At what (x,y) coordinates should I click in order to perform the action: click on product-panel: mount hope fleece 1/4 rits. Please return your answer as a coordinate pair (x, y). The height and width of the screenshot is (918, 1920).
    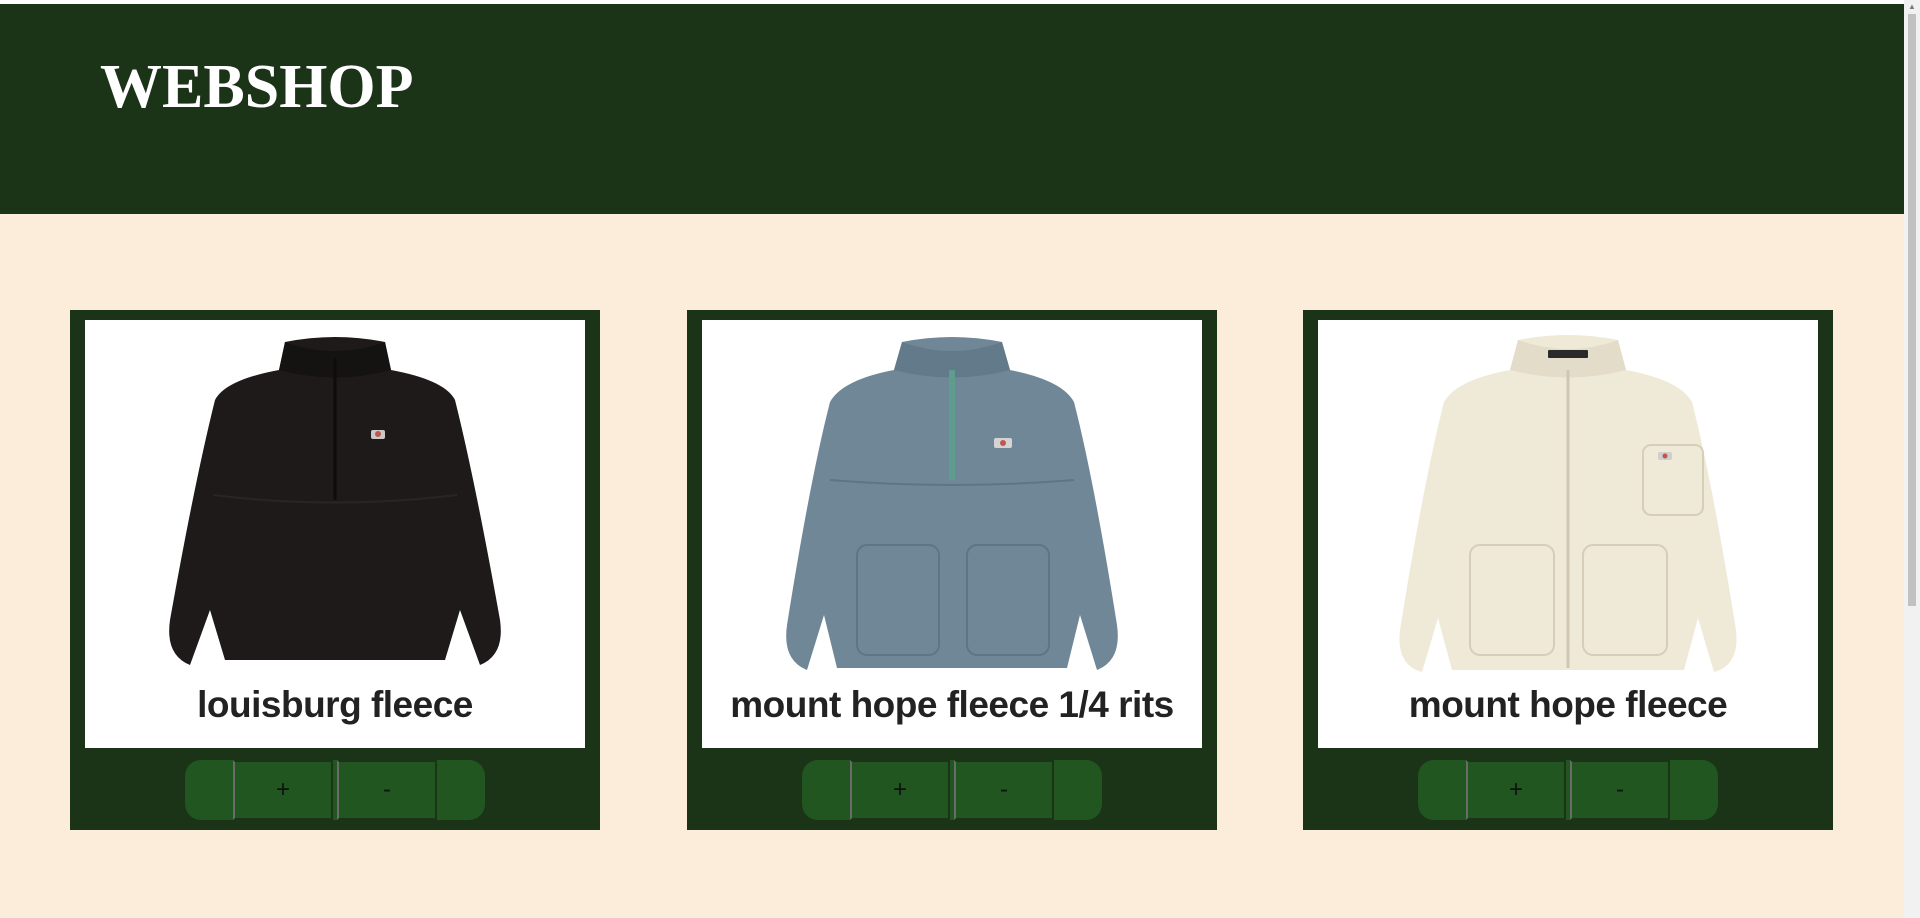
    Looking at the image, I should click on (952, 534).